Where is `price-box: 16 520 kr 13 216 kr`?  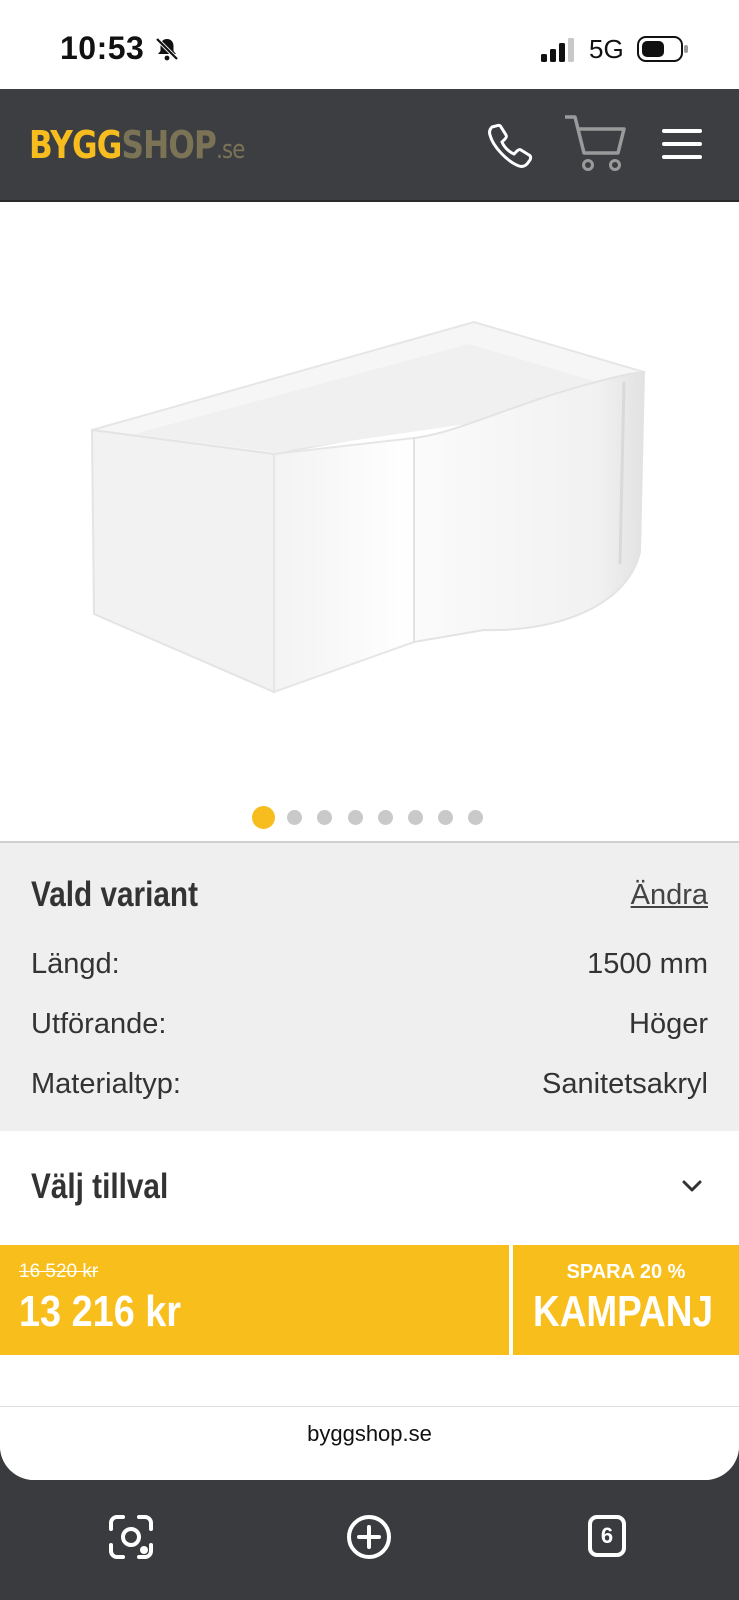
price-box: 16 520 kr 13 216 kr is located at coordinates (254, 1300).